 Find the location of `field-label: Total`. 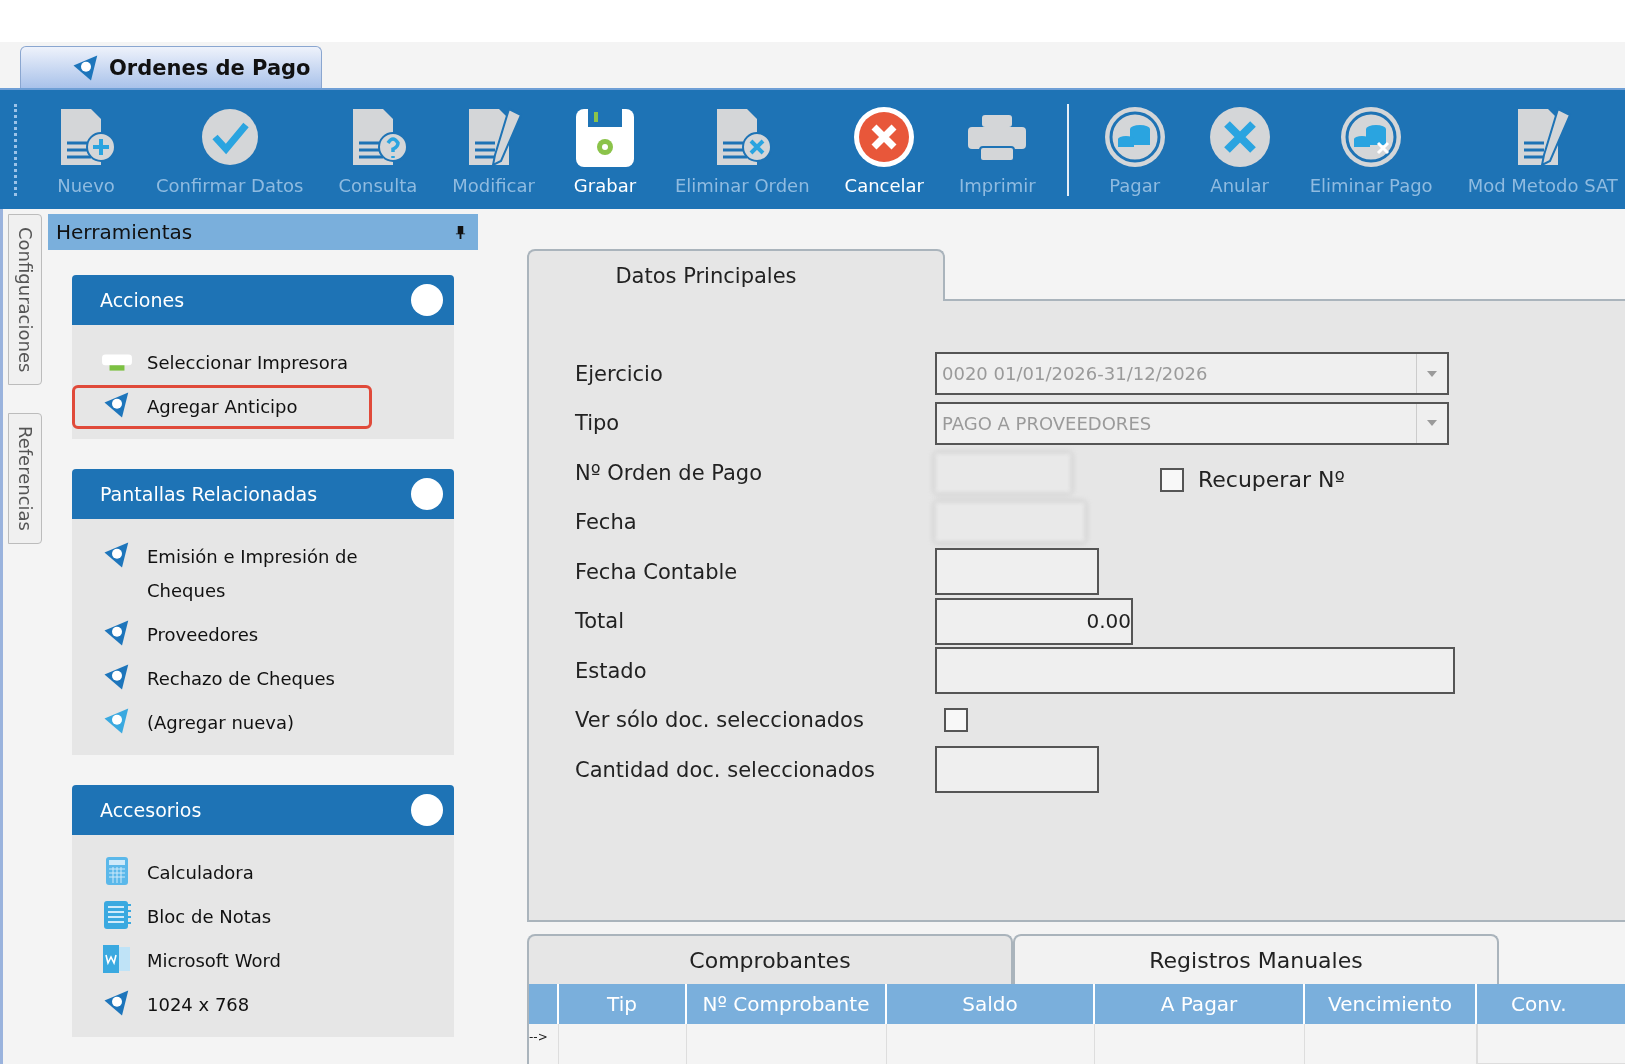

field-label: Total is located at coordinates (600, 621).